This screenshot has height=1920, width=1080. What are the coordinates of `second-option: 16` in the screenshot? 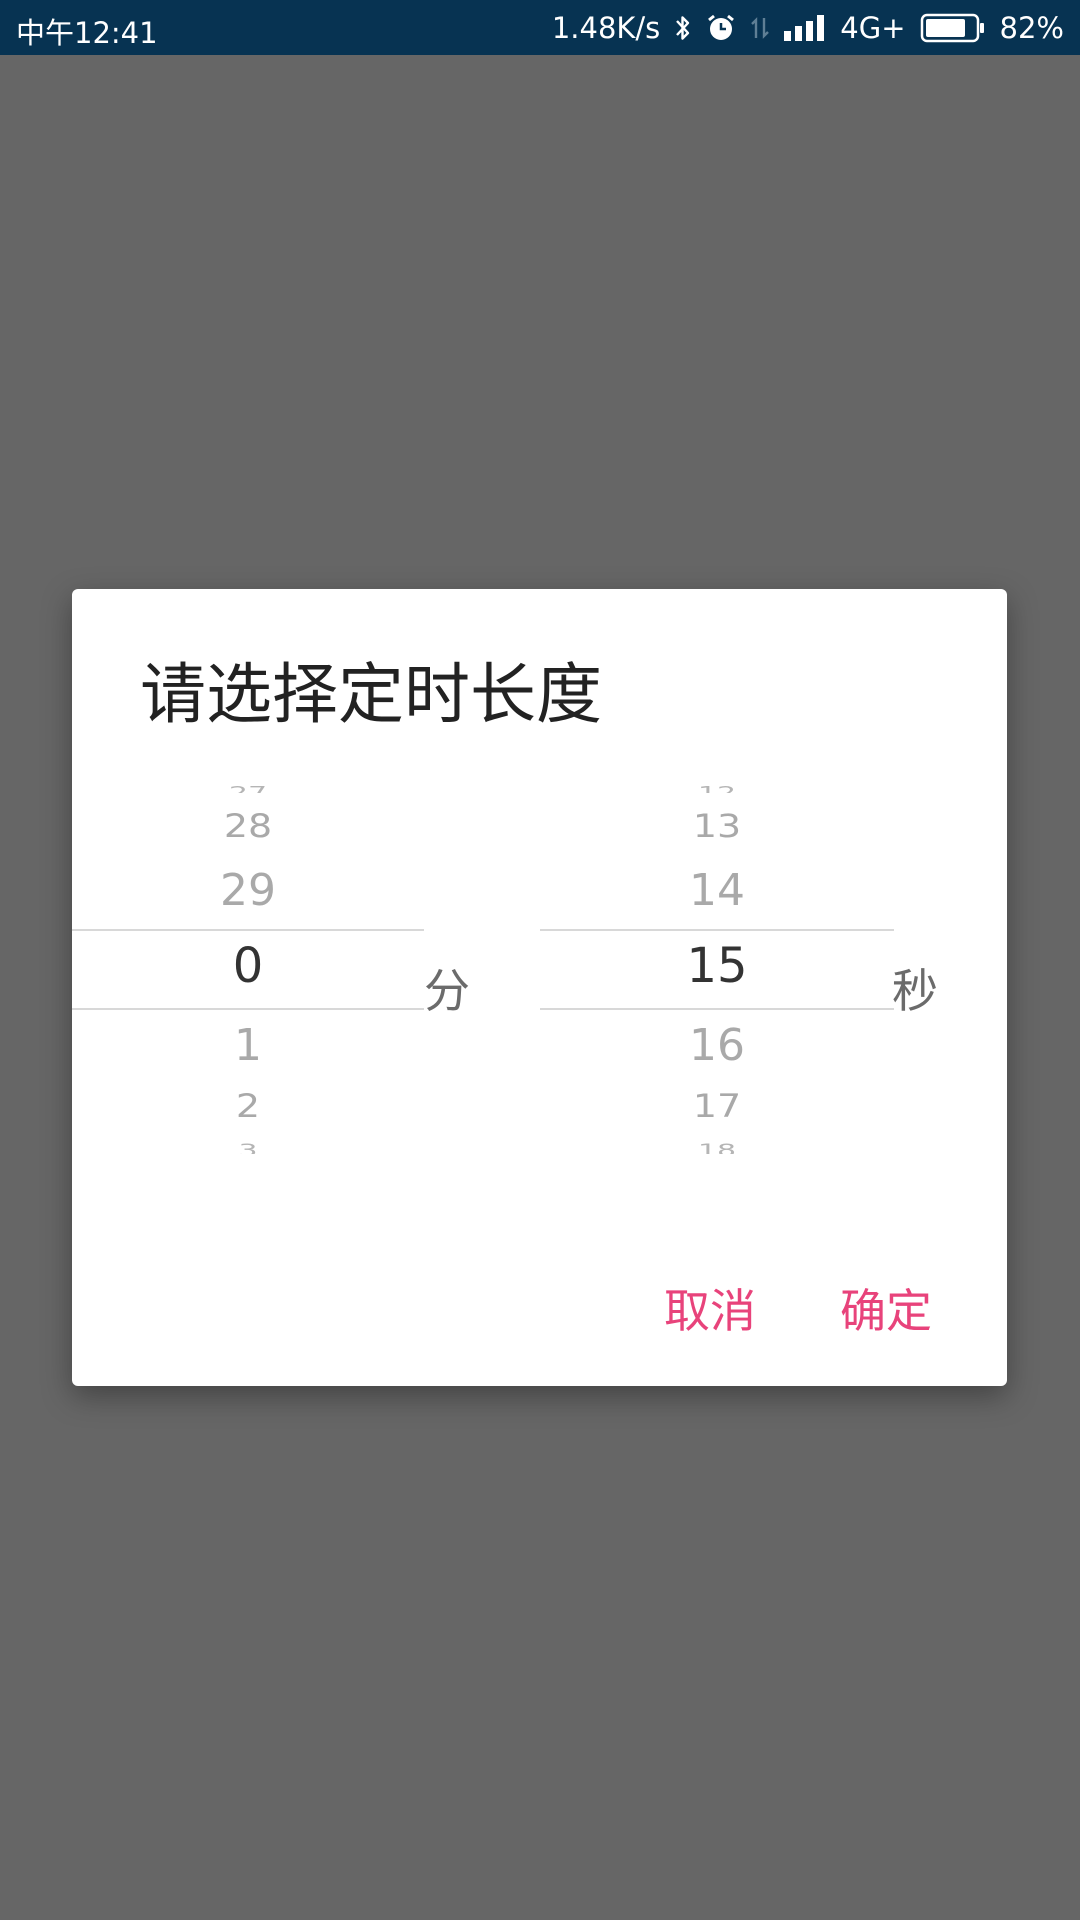 It's located at (717, 1046).